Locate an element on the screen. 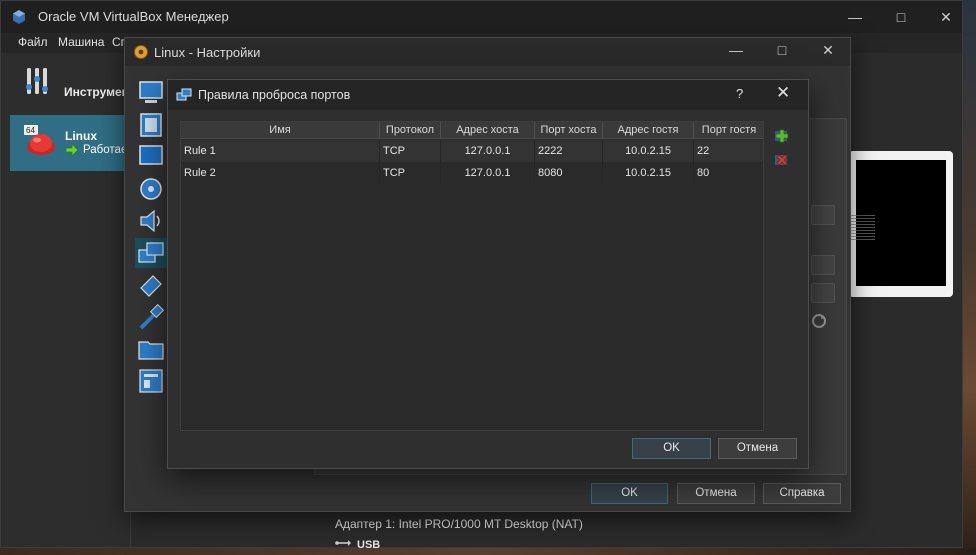 Image resolution: width=976 pixels, height=555 pixels. audio-icon is located at coordinates (151, 221).